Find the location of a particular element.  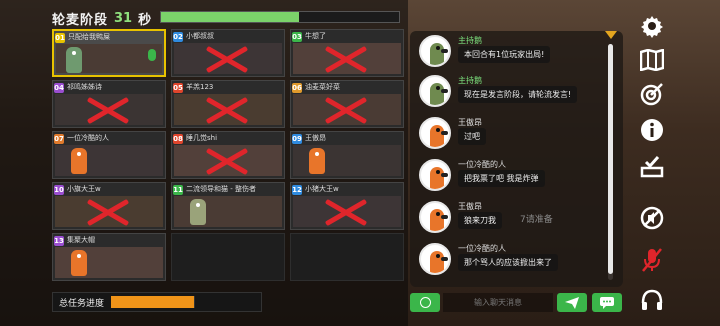

chat-scrollbar-thumb is located at coordinates (610, 159).